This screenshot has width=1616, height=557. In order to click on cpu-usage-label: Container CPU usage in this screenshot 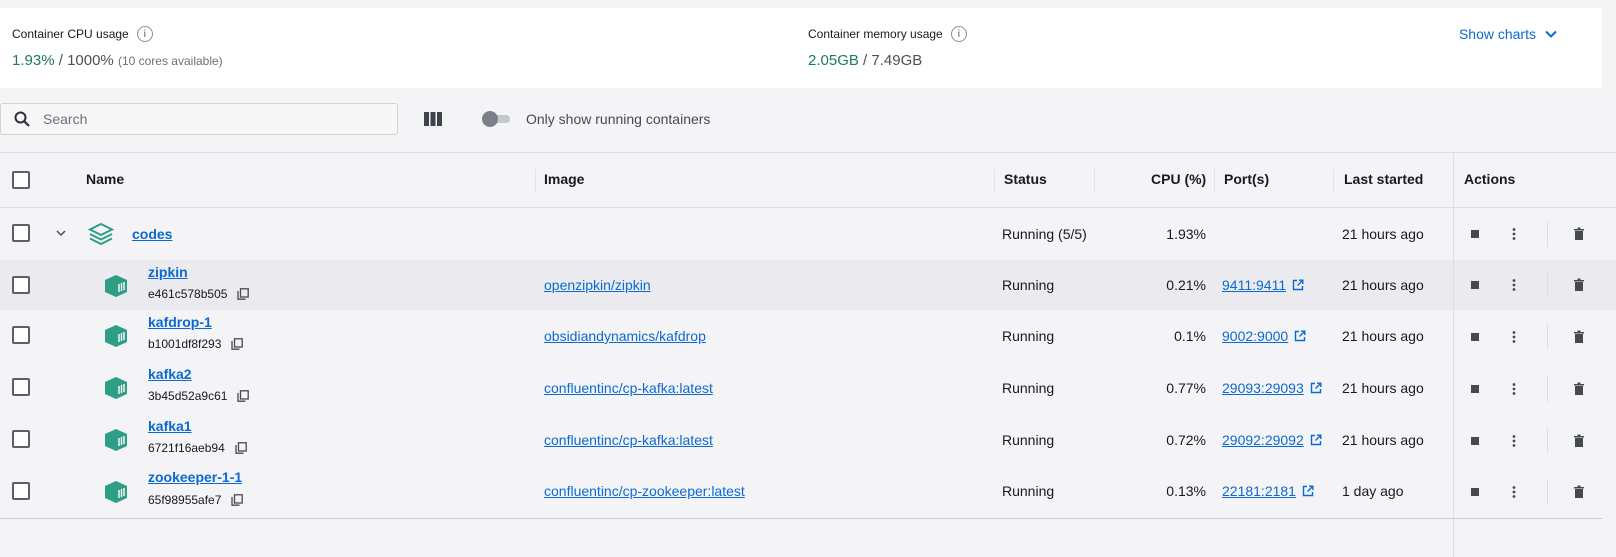, I will do `click(70, 34)`.